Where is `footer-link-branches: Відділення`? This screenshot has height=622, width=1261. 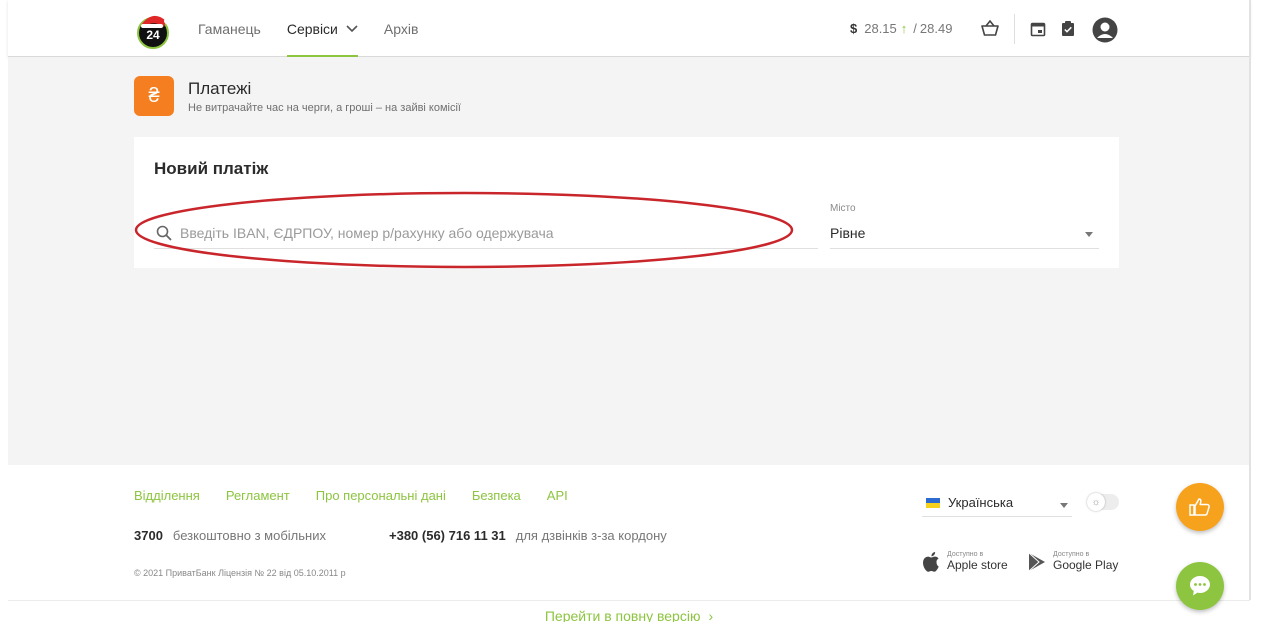 footer-link-branches: Відділення is located at coordinates (167, 495).